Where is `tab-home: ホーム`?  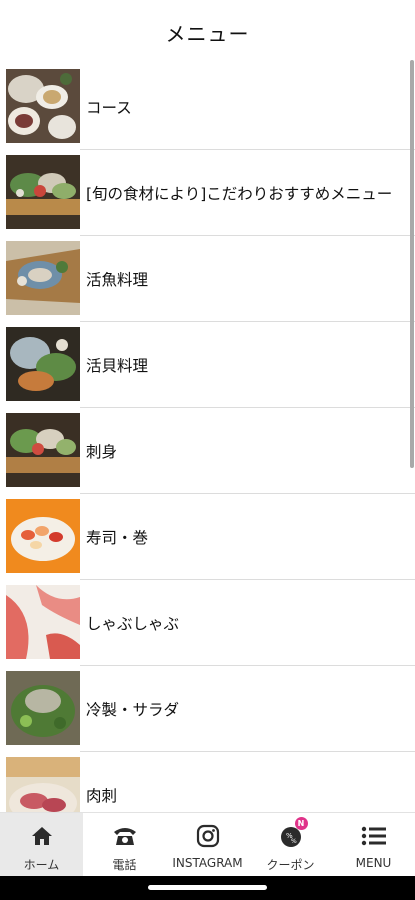 tab-home: ホーム is located at coordinates (41, 845).